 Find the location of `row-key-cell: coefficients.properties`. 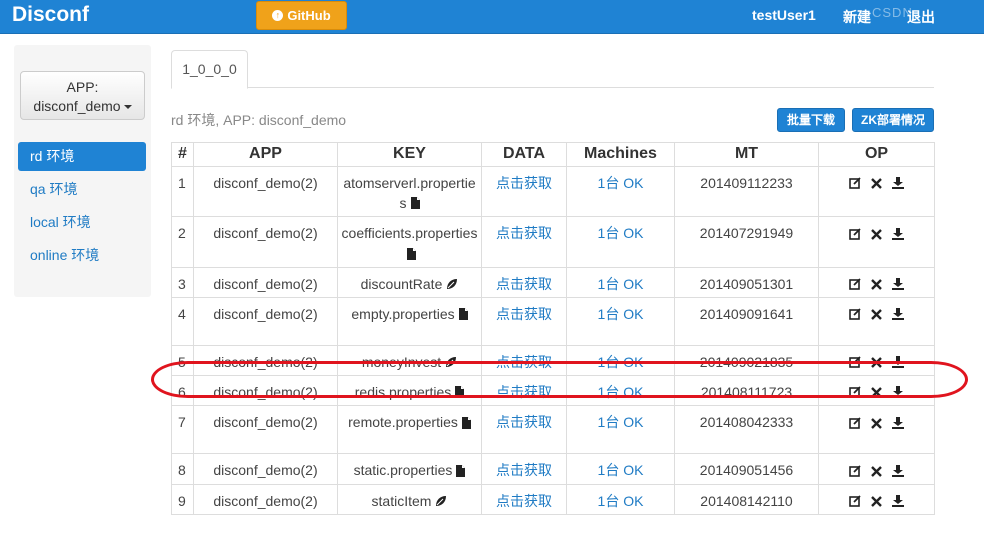

row-key-cell: coefficients.properties is located at coordinates (409, 242).